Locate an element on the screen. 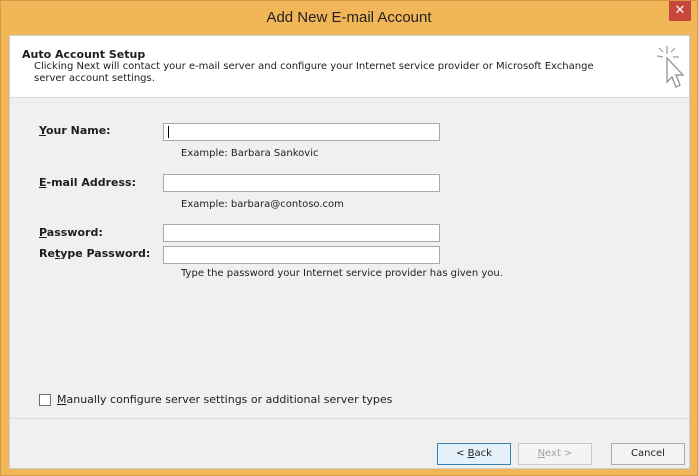  cancel-button: Cancel is located at coordinates (648, 454).